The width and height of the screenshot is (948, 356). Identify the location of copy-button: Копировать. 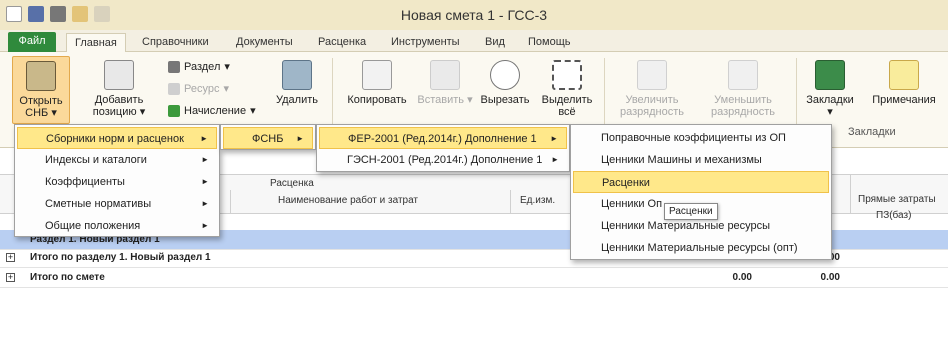
(377, 83).